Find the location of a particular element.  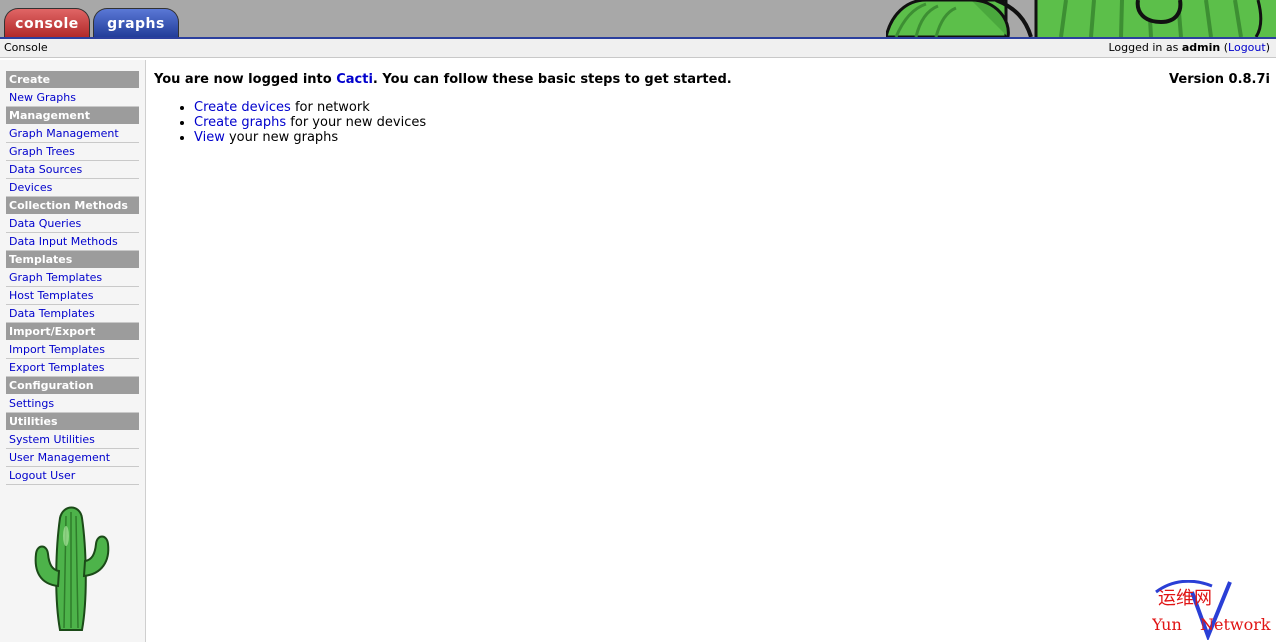

menu-item-devices: Devices is located at coordinates (72, 188).